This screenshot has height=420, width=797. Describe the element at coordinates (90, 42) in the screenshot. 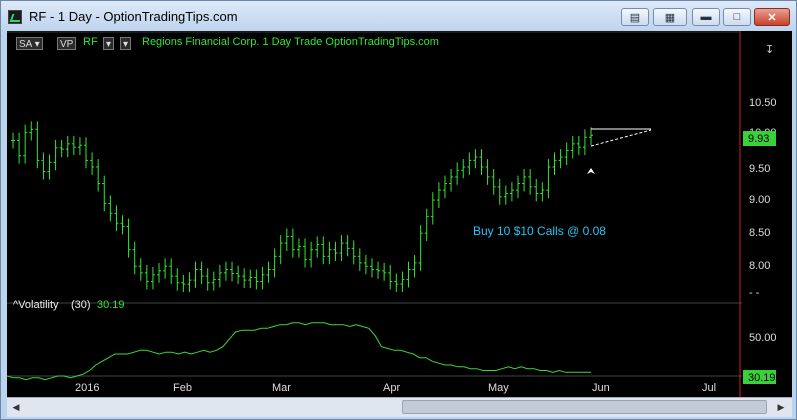

I see `symbol-label: RF` at that location.